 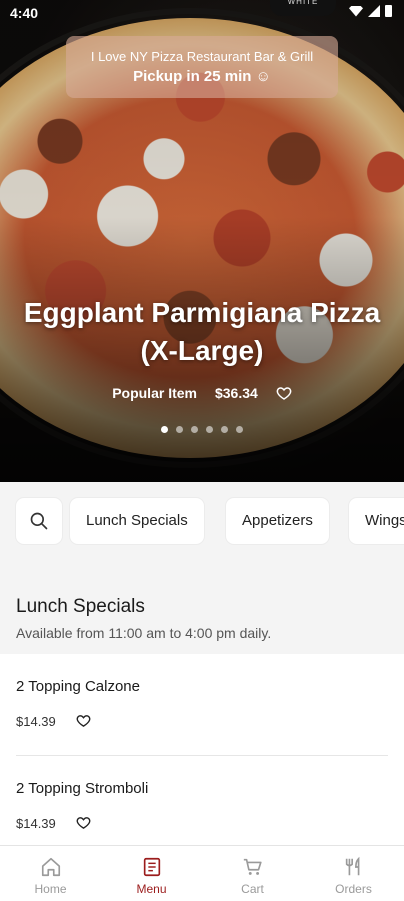 What do you see at coordinates (202, 807) in the screenshot?
I see `list-item: 2 Topping Stromboli $14.39` at bounding box center [202, 807].